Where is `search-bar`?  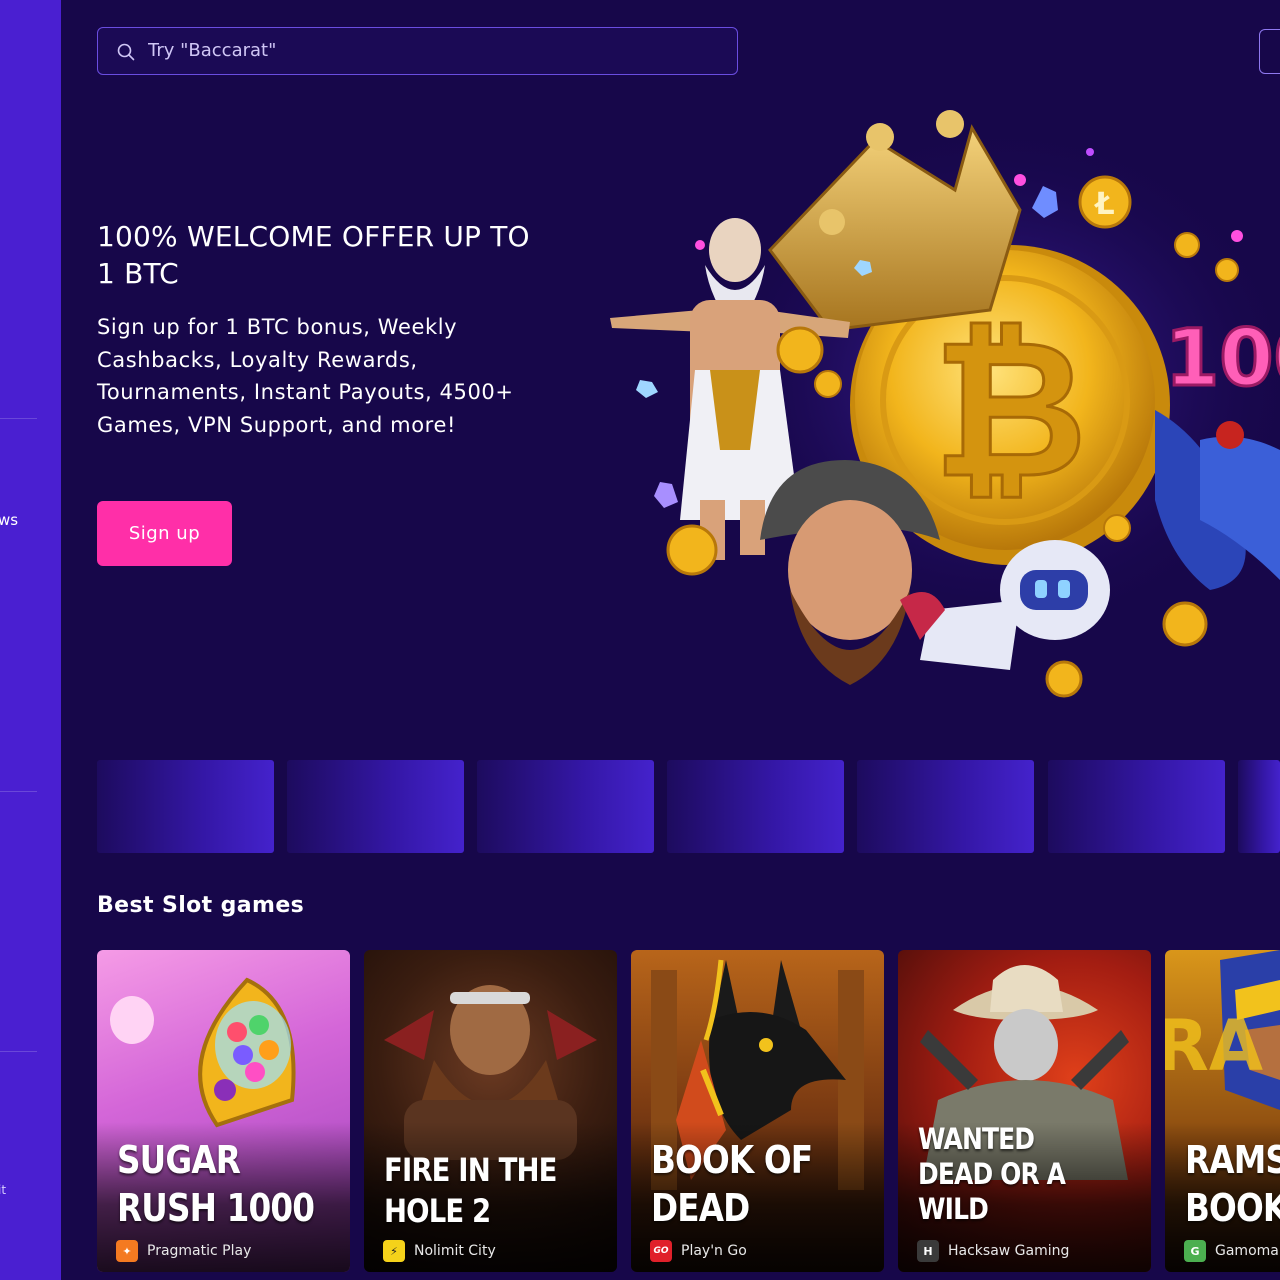 search-bar is located at coordinates (417, 51).